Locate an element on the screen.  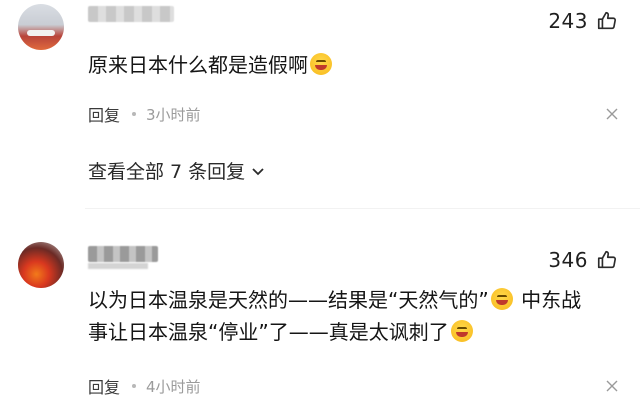
like-count: 346 is located at coordinates (568, 260).